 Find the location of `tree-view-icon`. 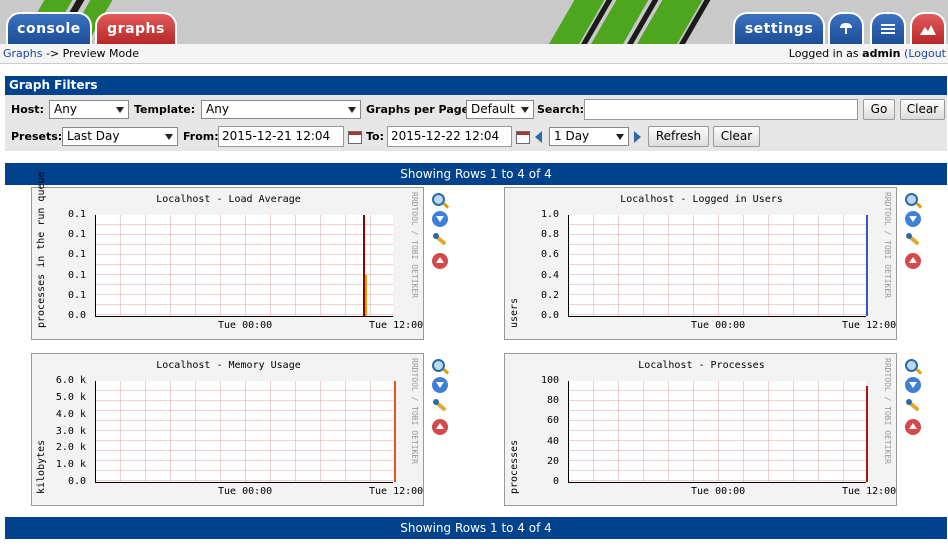

tree-view-icon is located at coordinates (846, 28).